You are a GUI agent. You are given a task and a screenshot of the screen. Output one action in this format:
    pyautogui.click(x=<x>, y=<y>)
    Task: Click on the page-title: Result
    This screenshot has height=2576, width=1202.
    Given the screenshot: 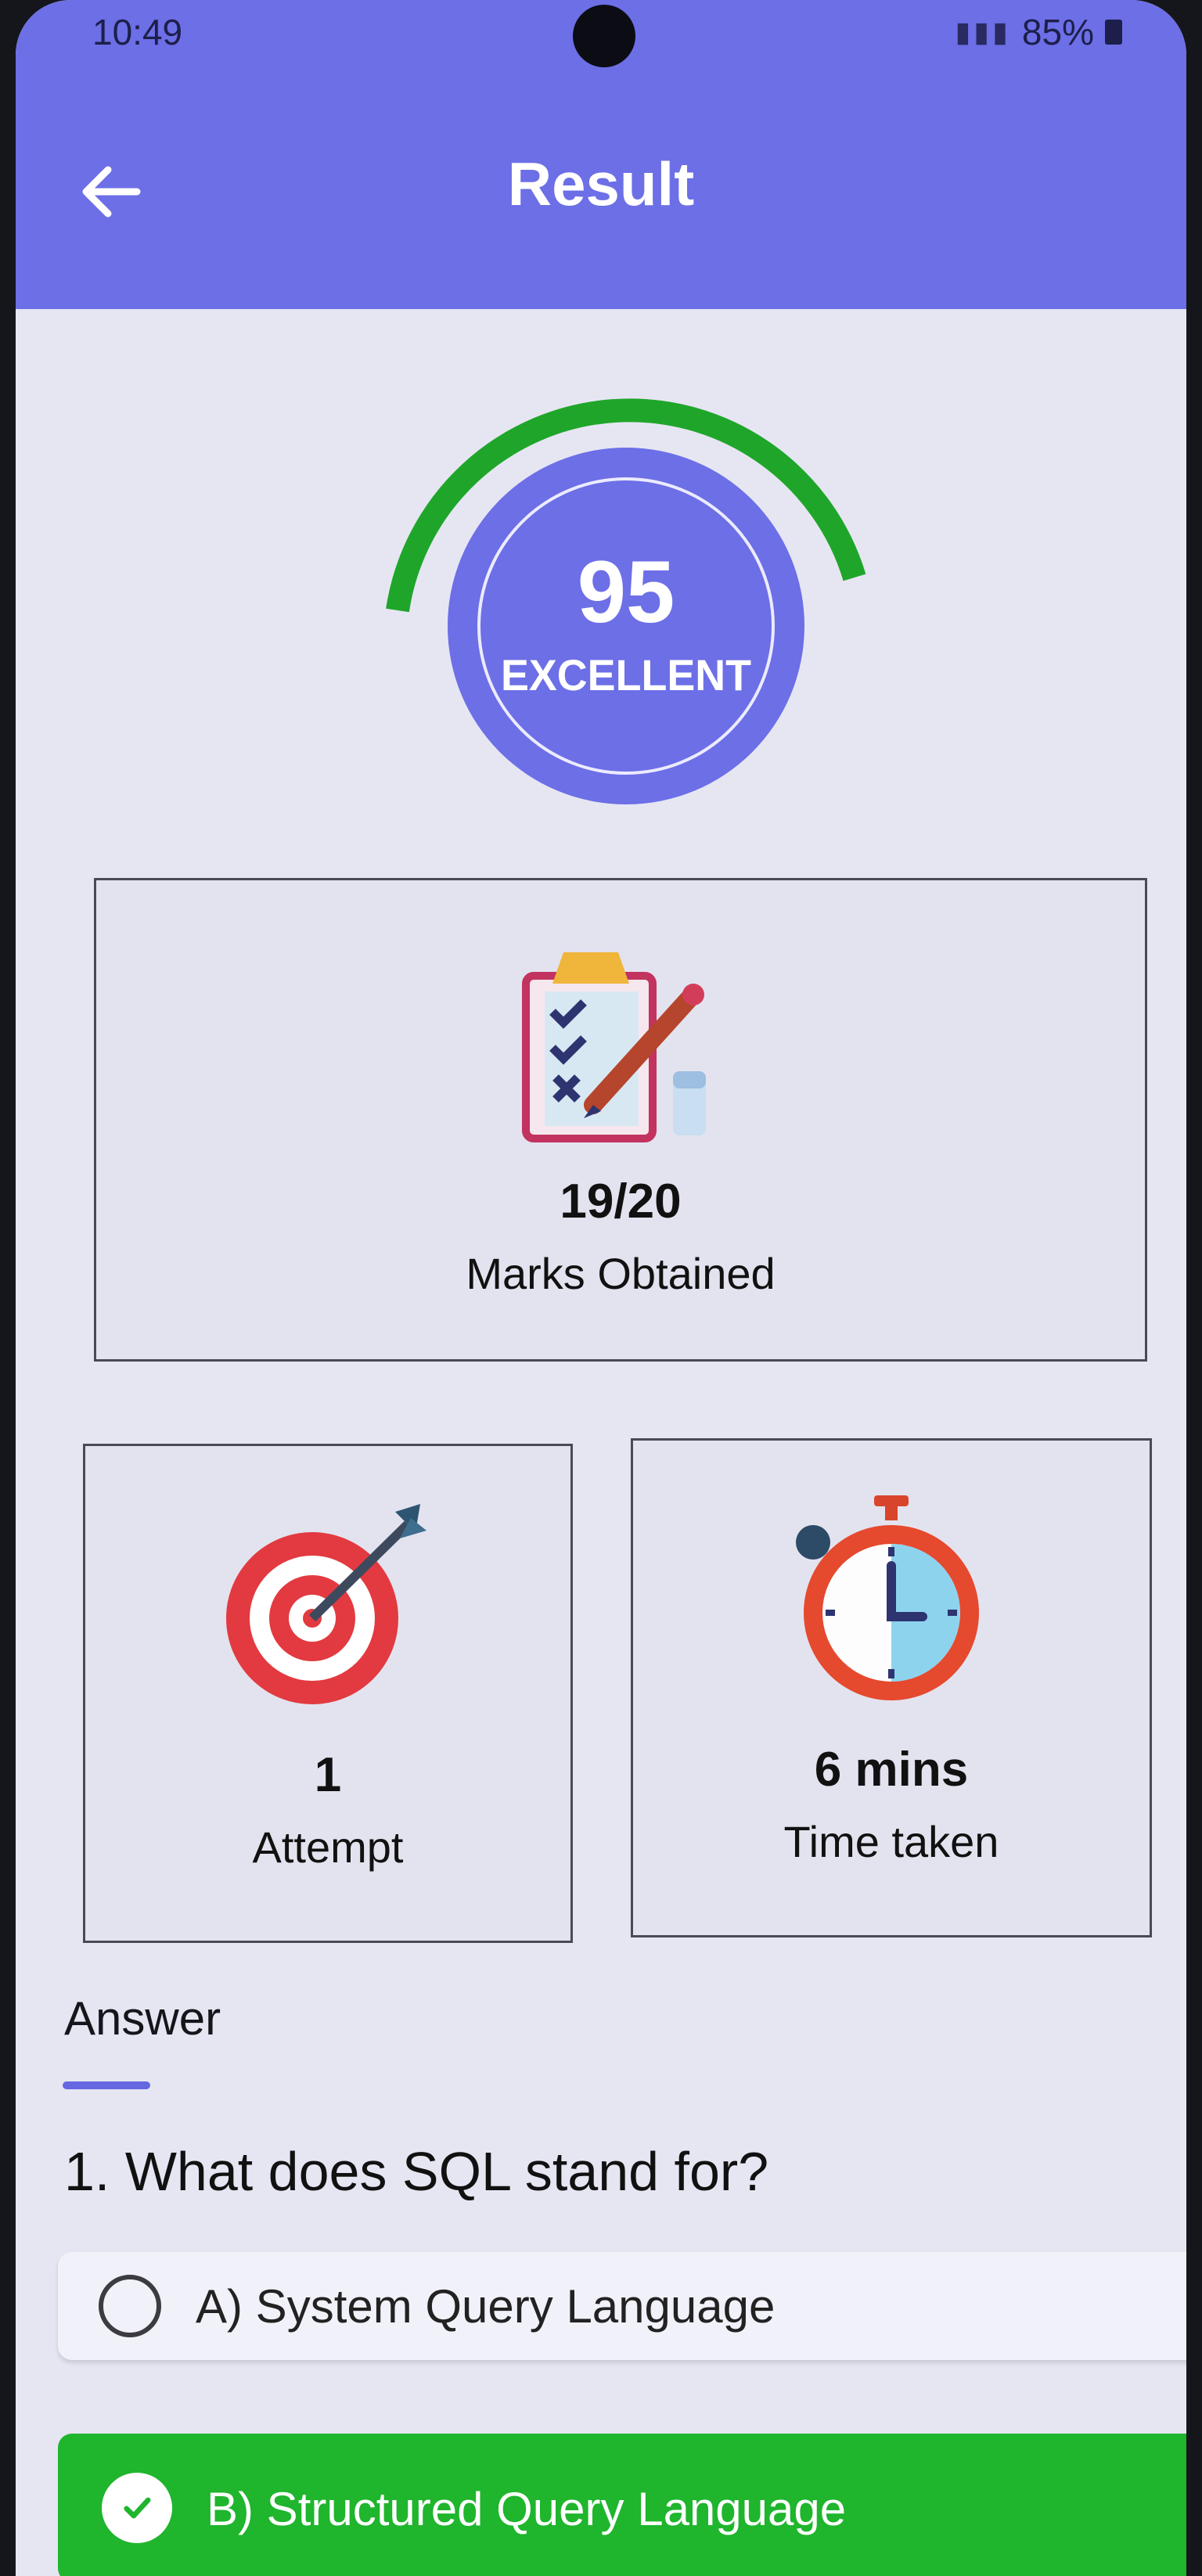 What is the action you would take?
    pyautogui.click(x=601, y=184)
    